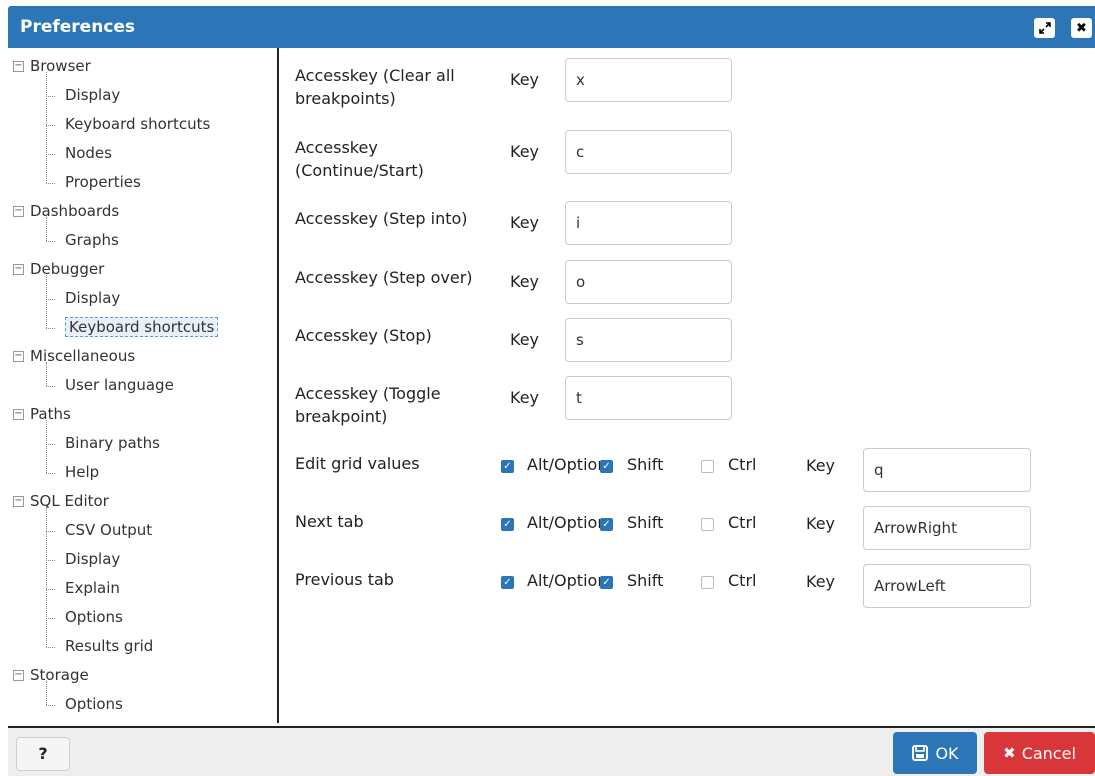 Image resolution: width=1095 pixels, height=776 pixels. I want to click on dialog-footer: ? OK ✖ Cancel, so click(551, 751).